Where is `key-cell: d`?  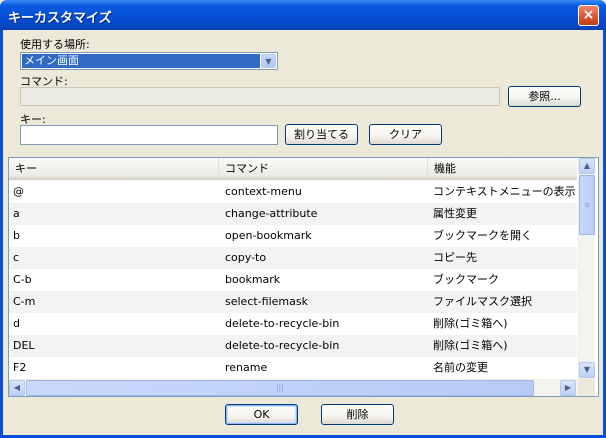
key-cell: d is located at coordinates (16, 323).